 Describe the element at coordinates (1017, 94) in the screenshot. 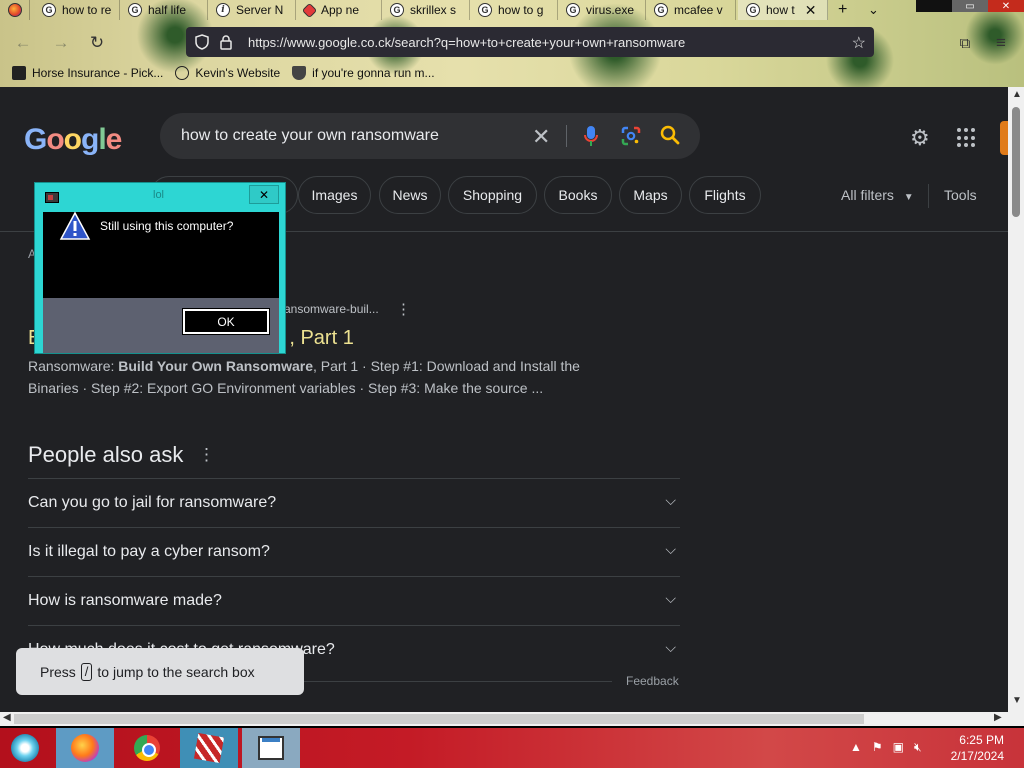

I see `scroll-up-icon: ▲` at that location.